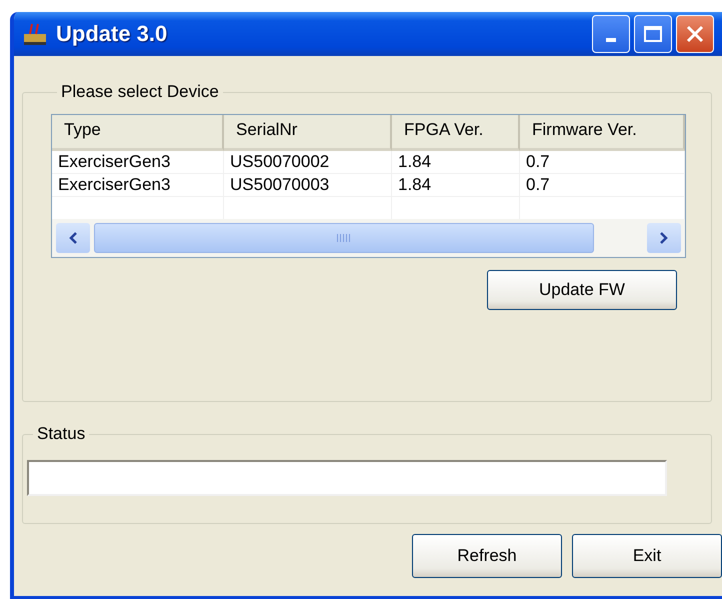  Describe the element at coordinates (664, 238) in the screenshot. I see `scroll-right-button` at that location.